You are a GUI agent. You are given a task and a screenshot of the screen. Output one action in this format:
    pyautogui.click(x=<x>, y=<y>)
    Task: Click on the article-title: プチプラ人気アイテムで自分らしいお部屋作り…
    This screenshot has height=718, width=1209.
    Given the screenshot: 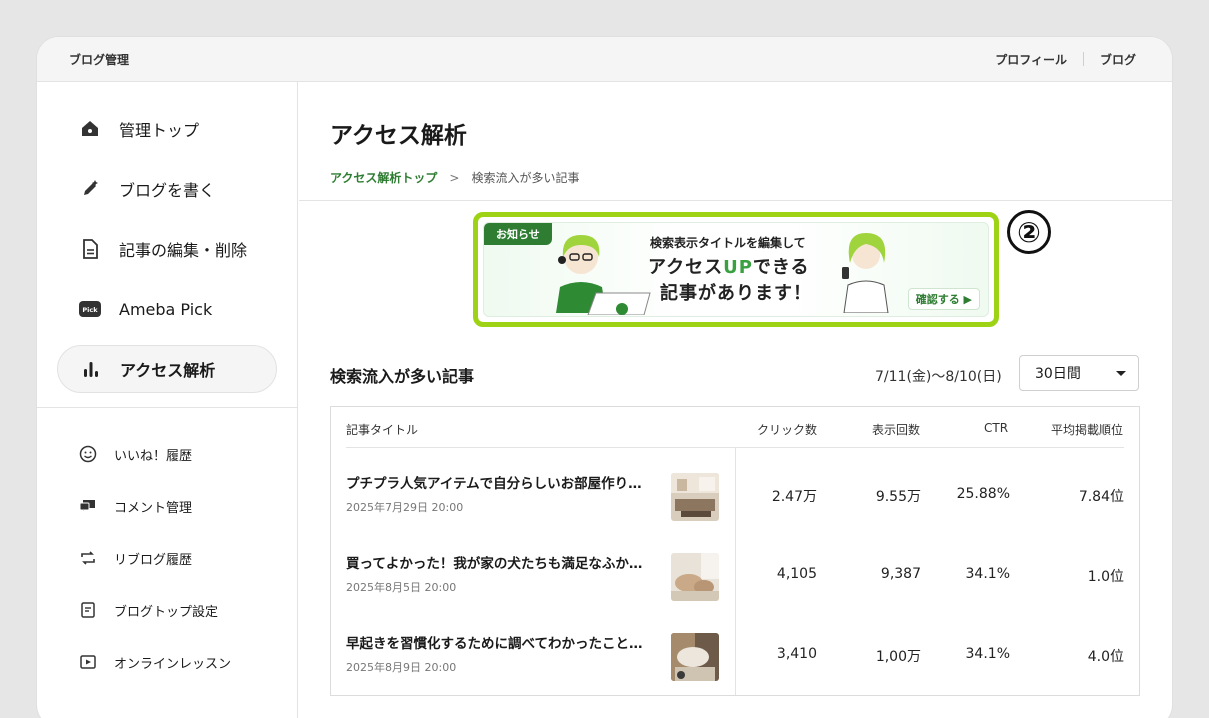 What is the action you would take?
    pyautogui.click(x=494, y=484)
    